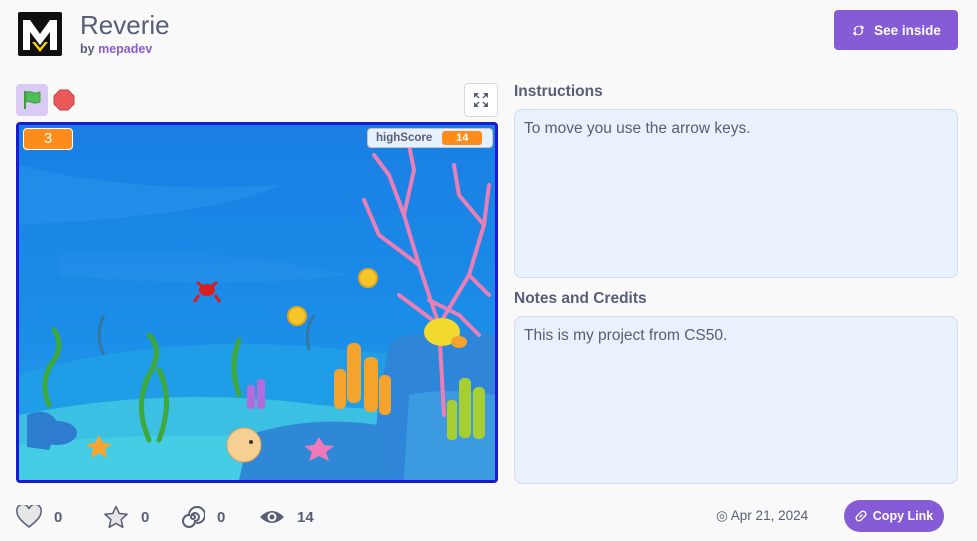 The image size is (977, 541). What do you see at coordinates (558, 91) in the screenshot?
I see `instructions-heading: Instructions` at bounding box center [558, 91].